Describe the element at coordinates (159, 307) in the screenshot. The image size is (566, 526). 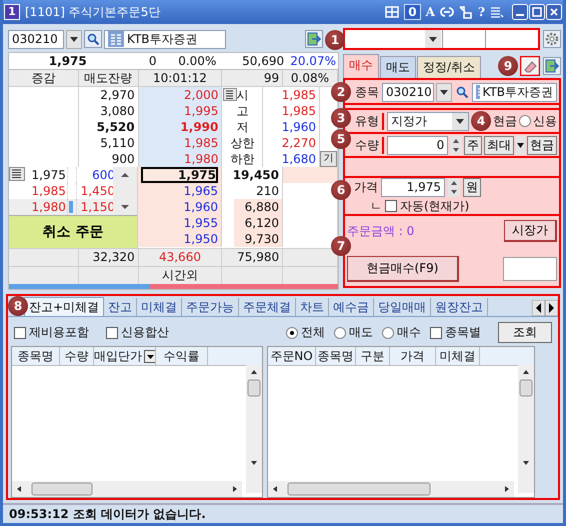
I see `tab: 미체결` at that location.